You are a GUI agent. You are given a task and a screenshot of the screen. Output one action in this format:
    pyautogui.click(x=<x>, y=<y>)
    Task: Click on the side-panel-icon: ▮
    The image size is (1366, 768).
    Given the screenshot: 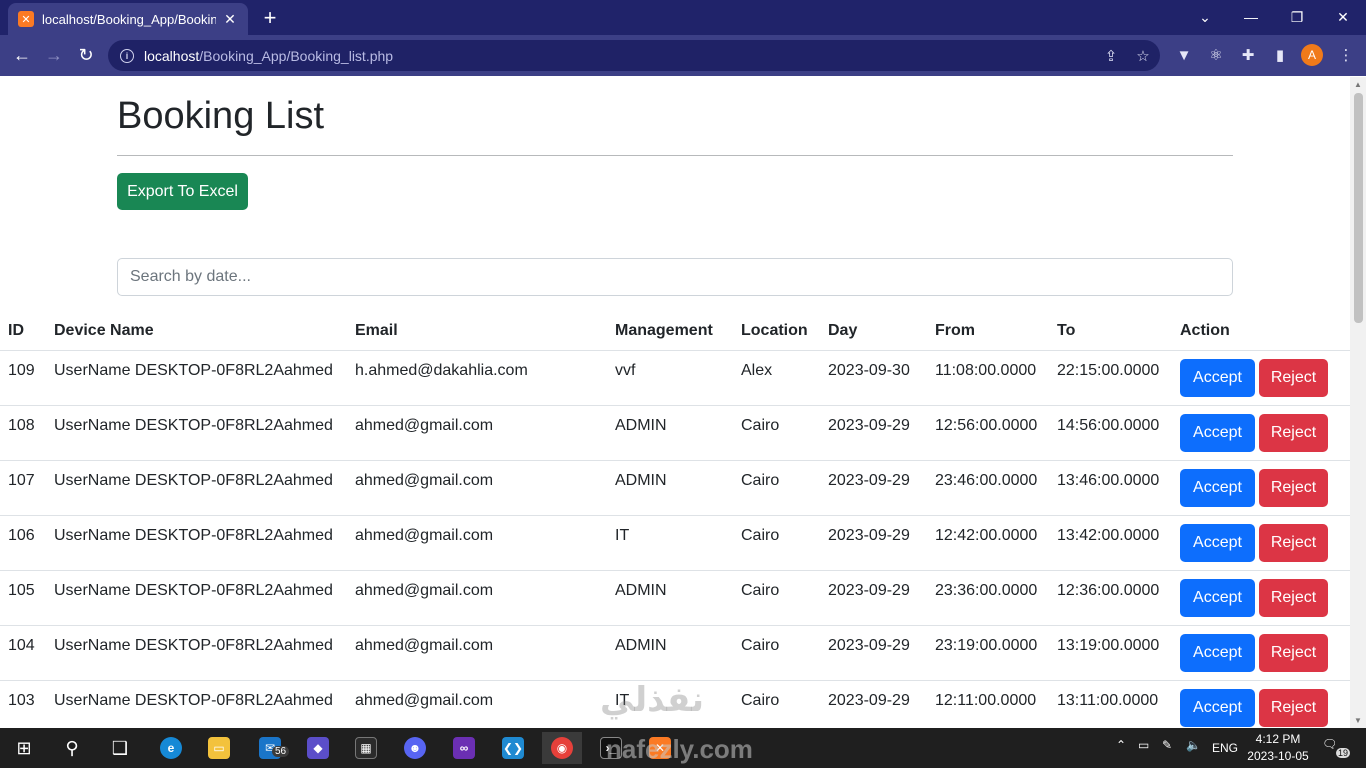 What is the action you would take?
    pyautogui.click(x=1280, y=55)
    